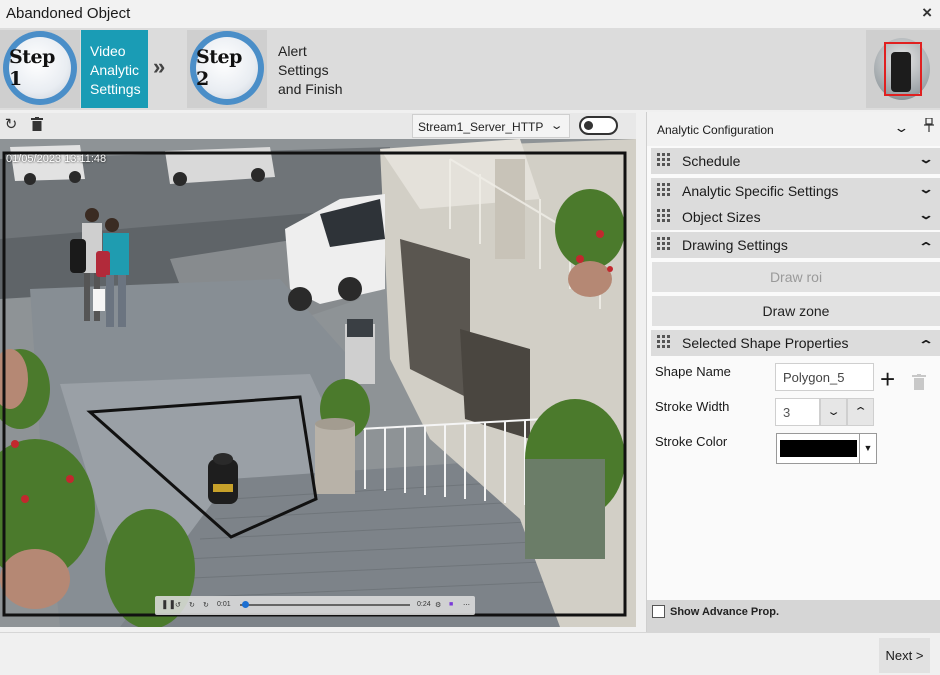 The width and height of the screenshot is (940, 675). Describe the element at coordinates (725, 612) in the screenshot. I see `show-advance-label: Show Advance Prop.` at that location.